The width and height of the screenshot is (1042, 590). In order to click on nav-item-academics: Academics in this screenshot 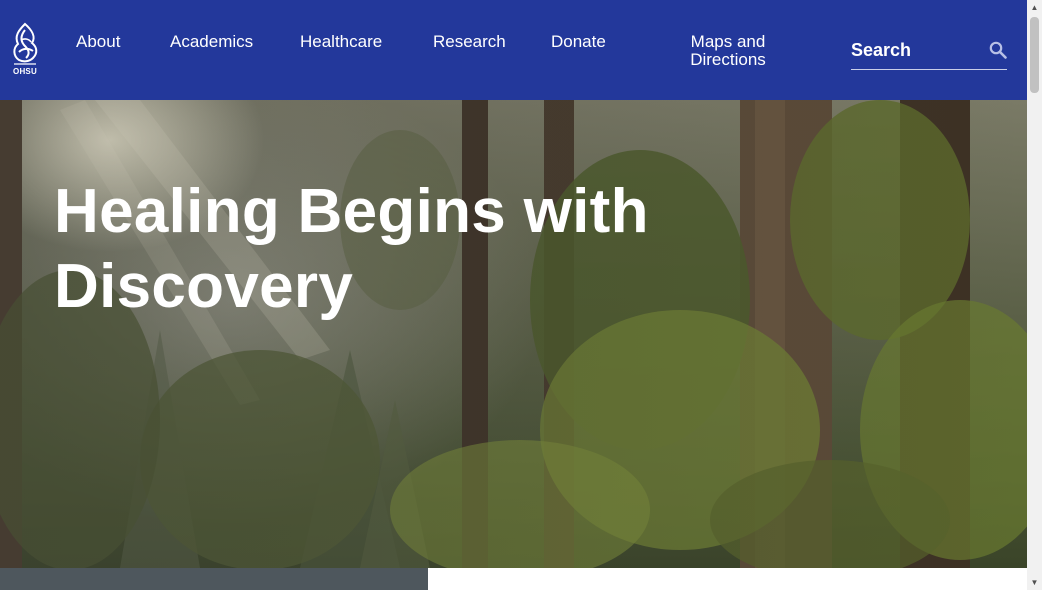, I will do `click(211, 42)`.